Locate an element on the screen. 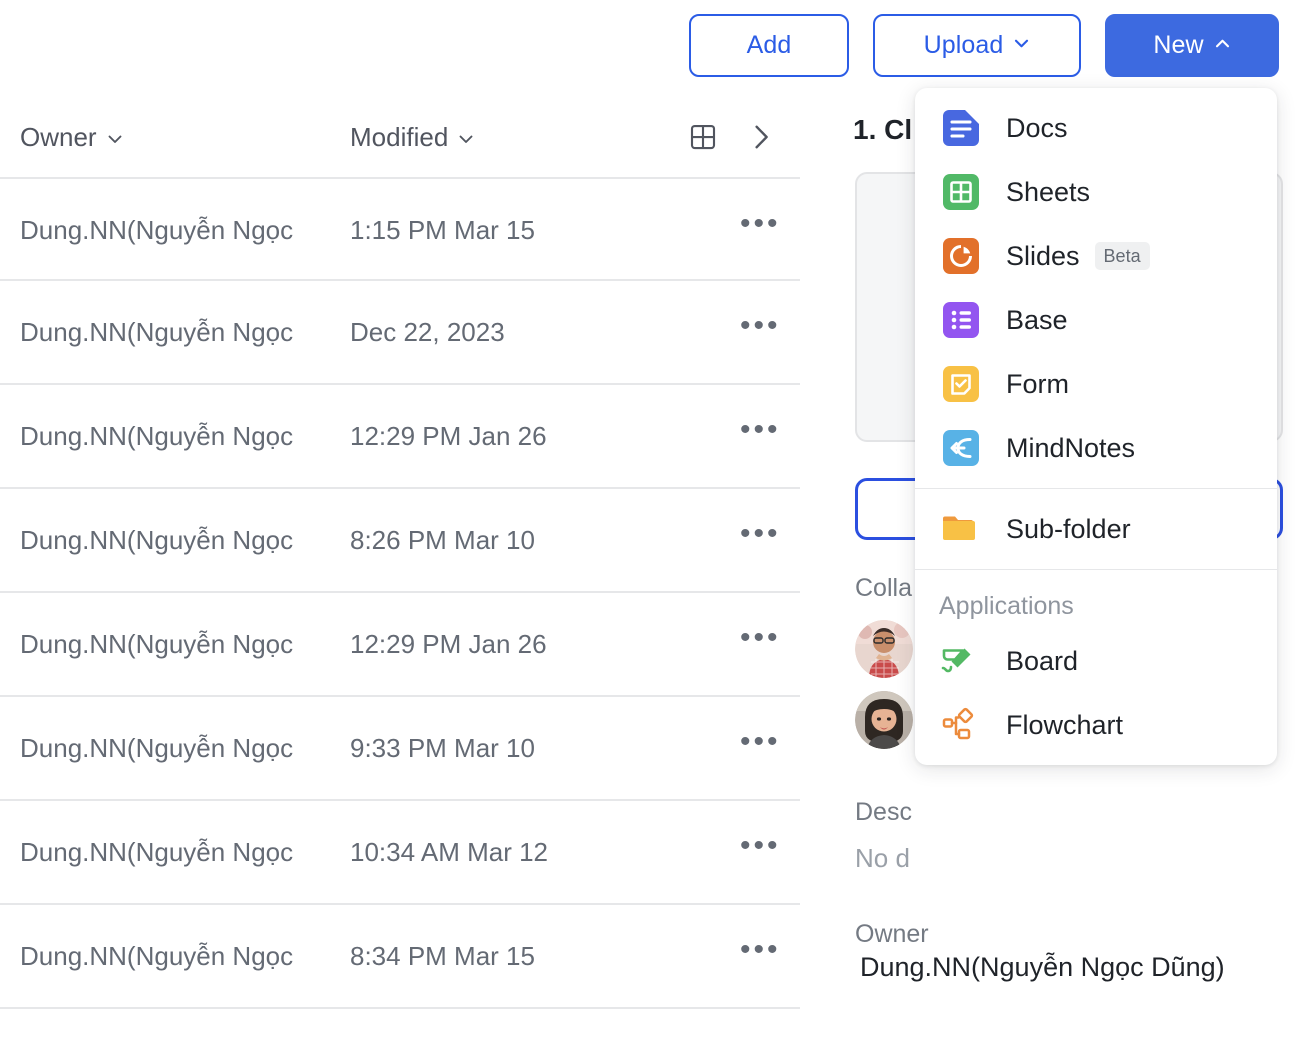 Image resolution: width=1310 pixels, height=1054 pixels. mindnotes-icon is located at coordinates (961, 448).